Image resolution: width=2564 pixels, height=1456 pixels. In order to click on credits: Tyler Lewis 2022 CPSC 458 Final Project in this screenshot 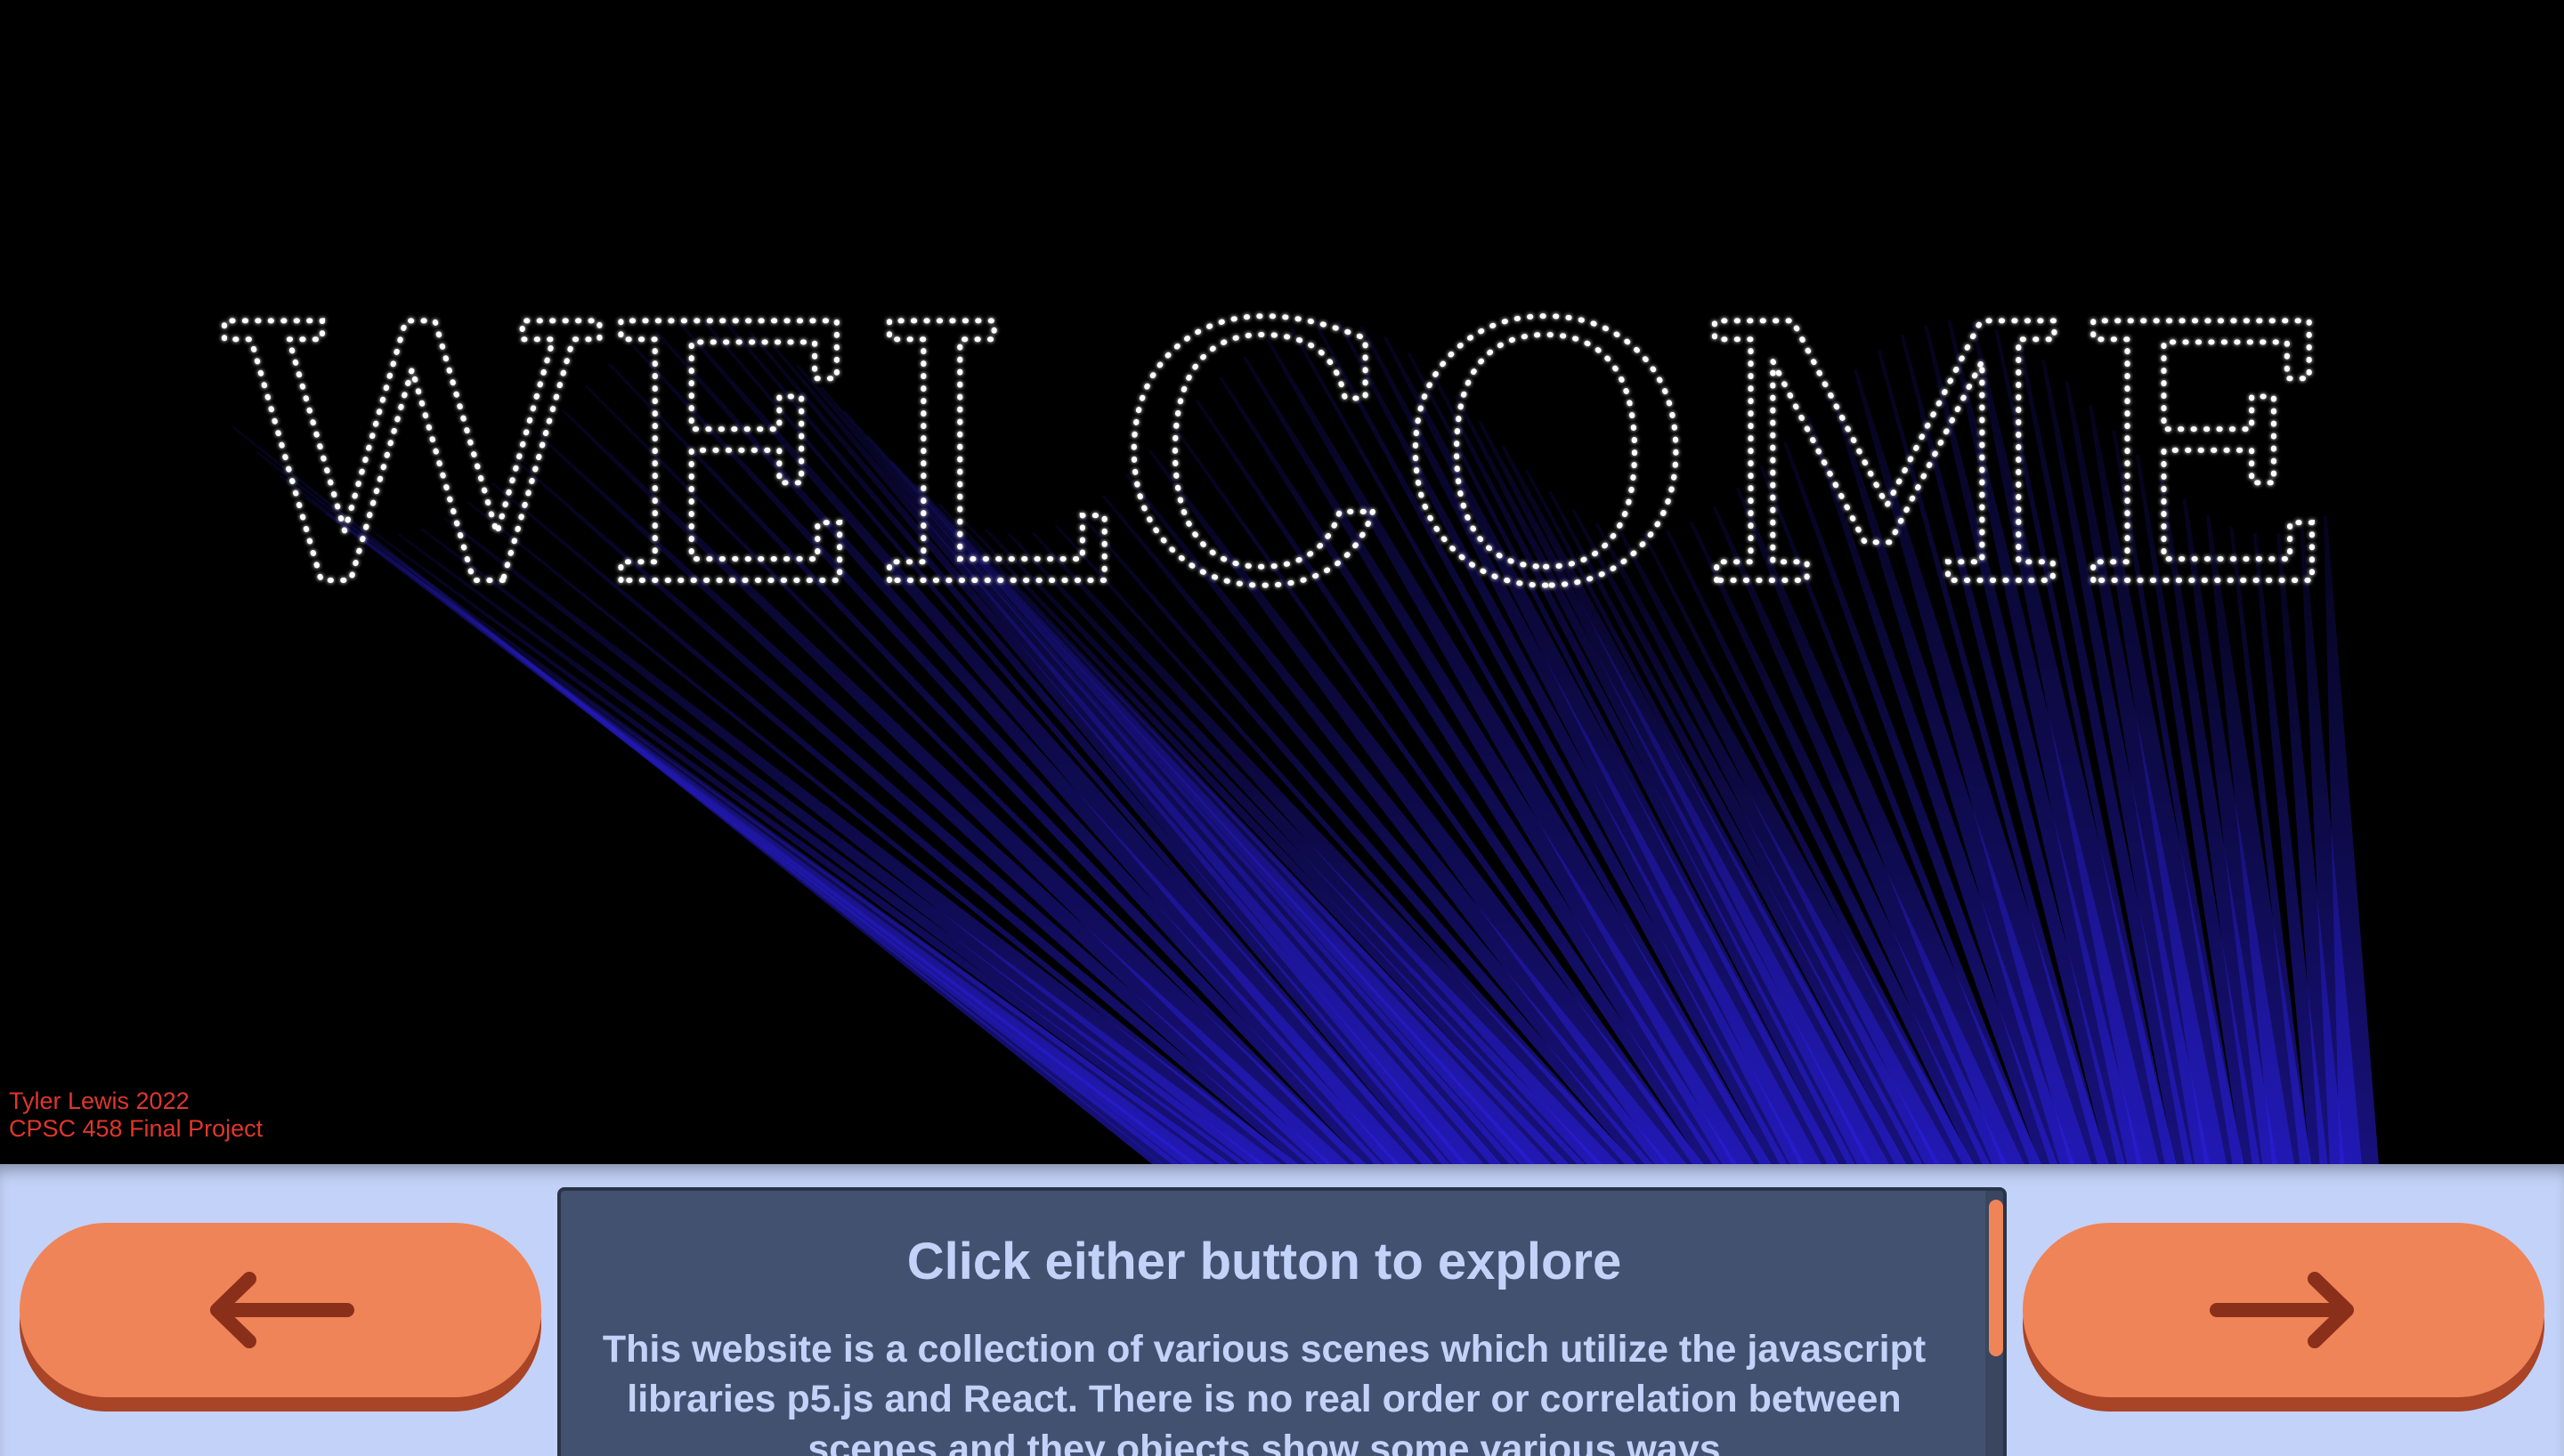, I will do `click(136, 1115)`.